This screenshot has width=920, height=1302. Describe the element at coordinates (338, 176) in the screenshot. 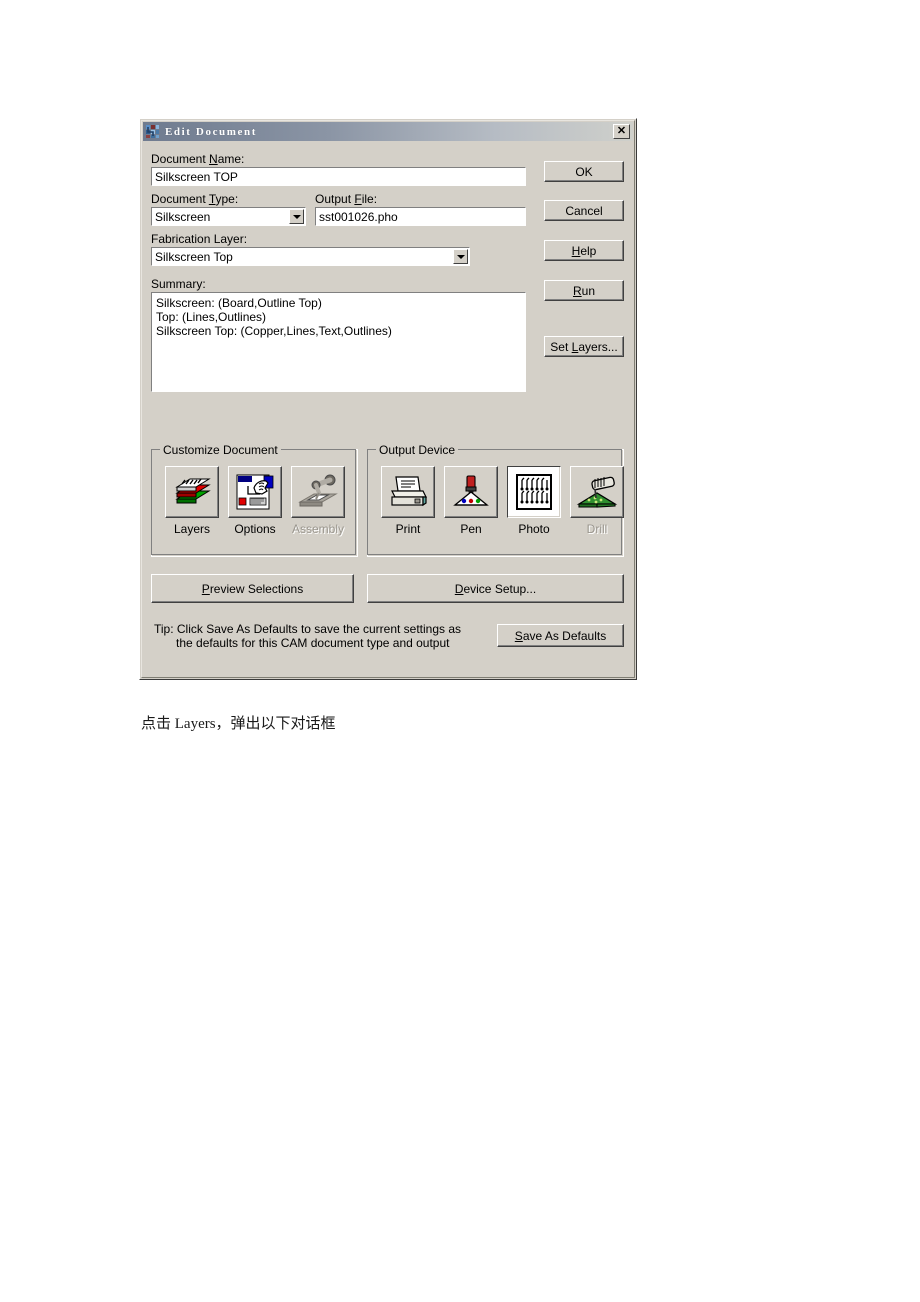

I see `document-name-input: Silkscreen TOP` at that location.